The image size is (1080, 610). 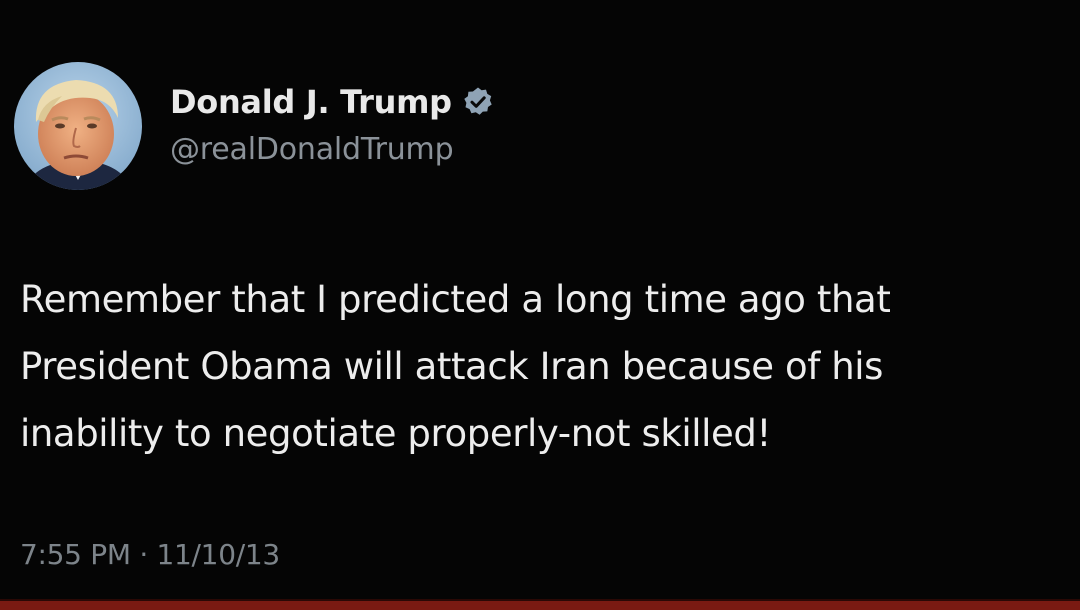 I want to click on tweet-header: Donald J. Trump @realDonaldTrump, so click(x=254, y=126).